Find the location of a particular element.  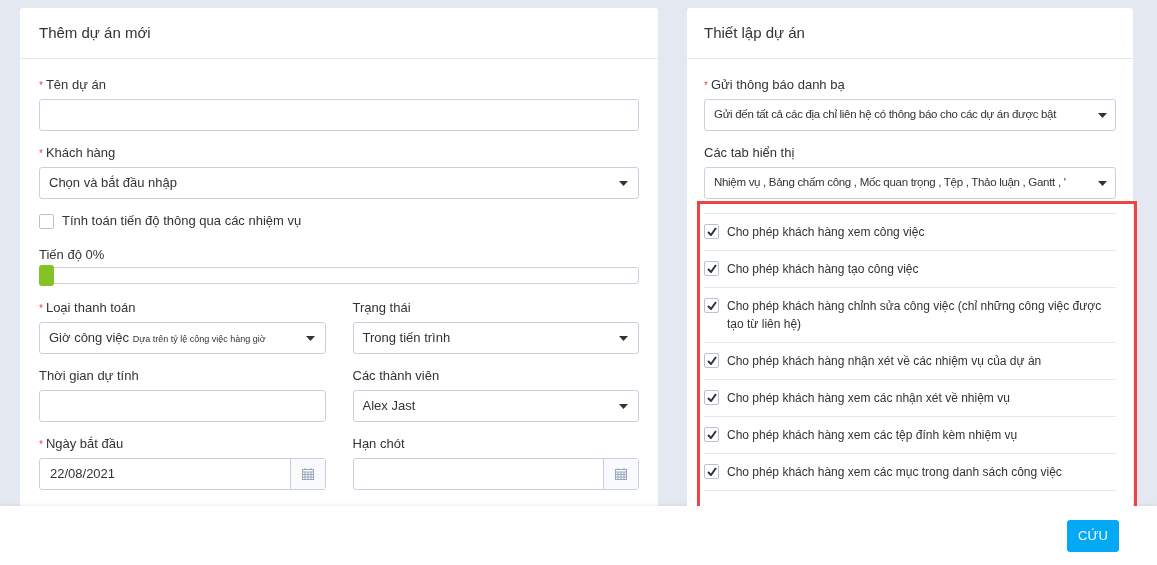

field-label: Thời gian dự tính is located at coordinates (89, 376).